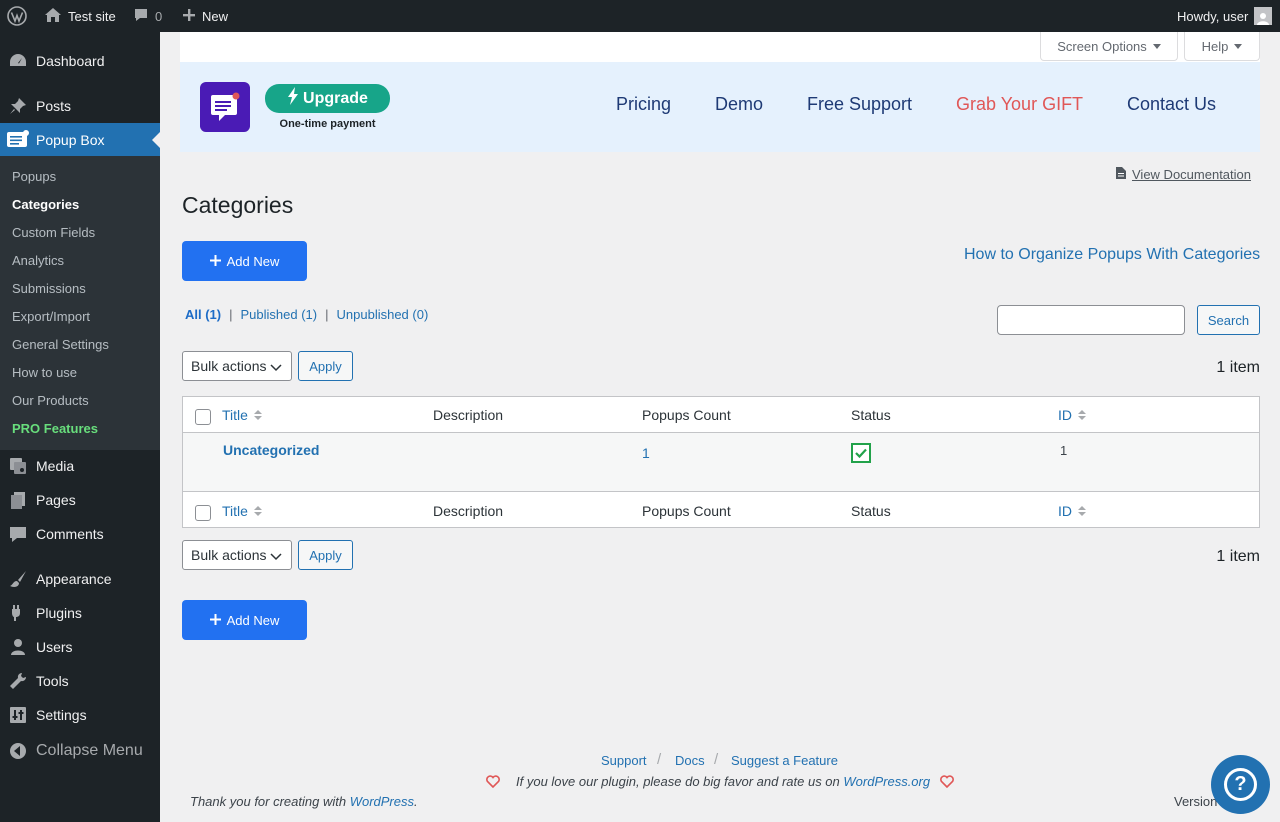  Describe the element at coordinates (690, 760) in the screenshot. I see `footer-docs-link: Docs` at that location.